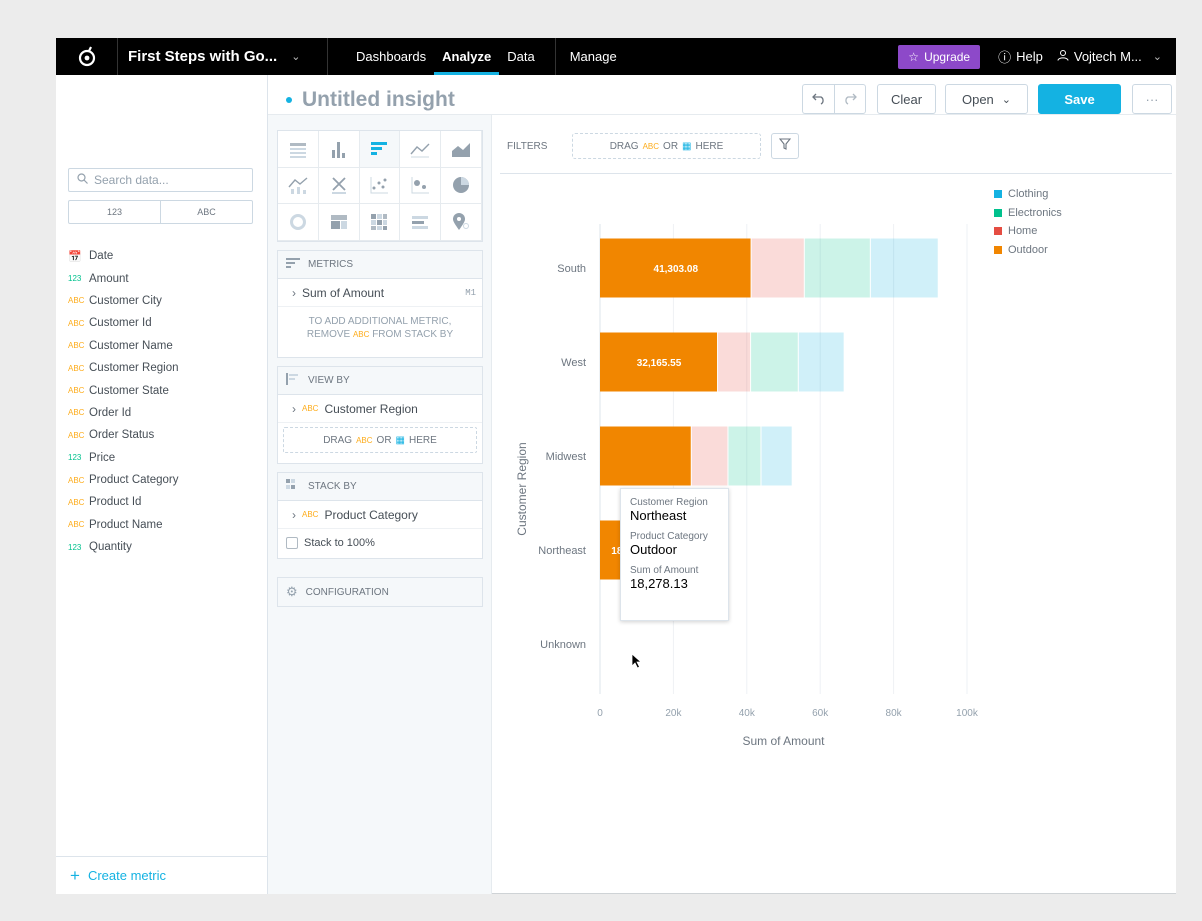 The height and width of the screenshot is (921, 1202). I want to click on field-item: ABC Customer Id, so click(163, 323).